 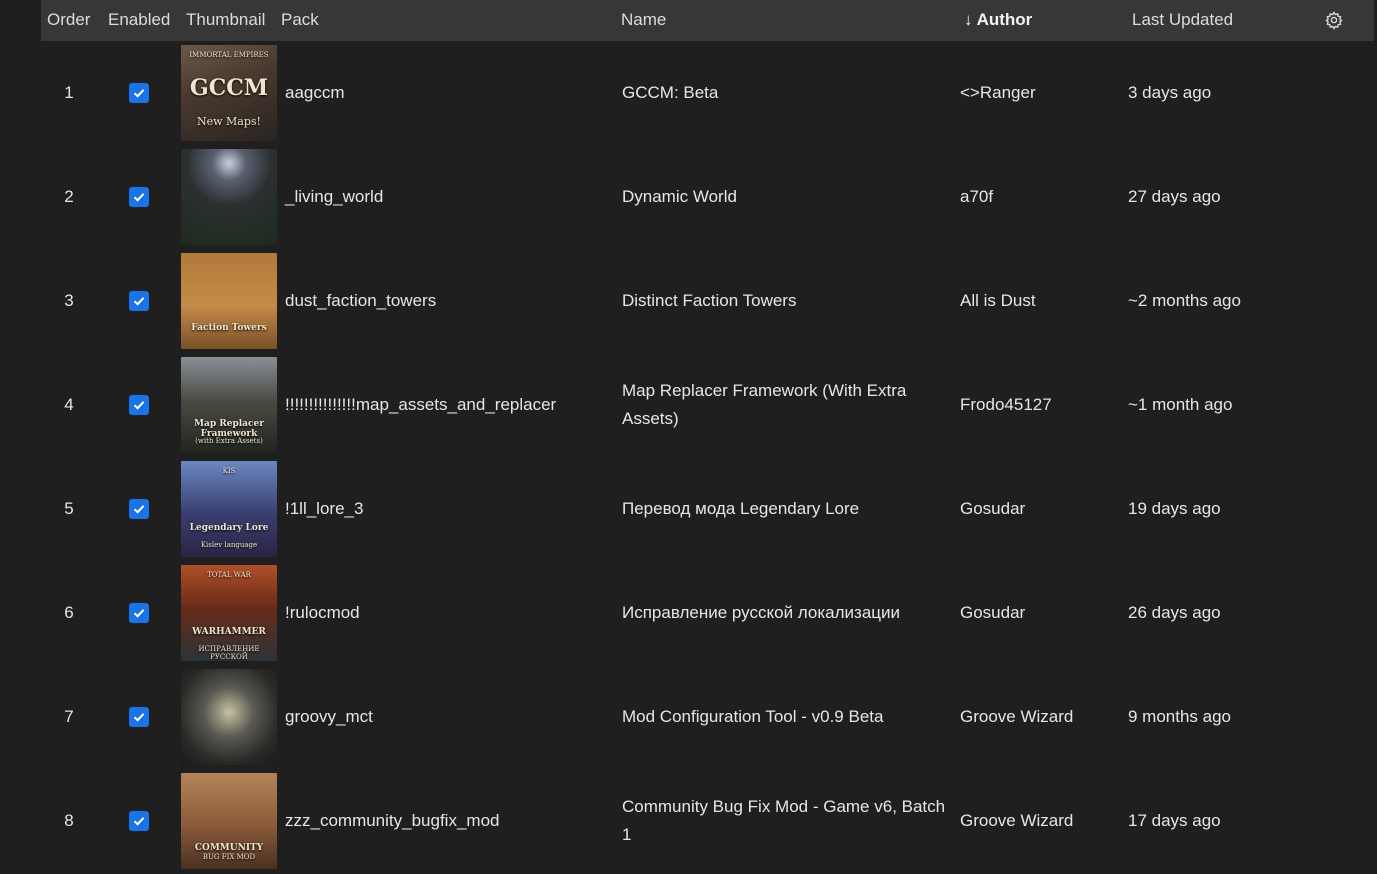 I want to click on updated-cell: 27 days ago, so click(x=1228, y=197).